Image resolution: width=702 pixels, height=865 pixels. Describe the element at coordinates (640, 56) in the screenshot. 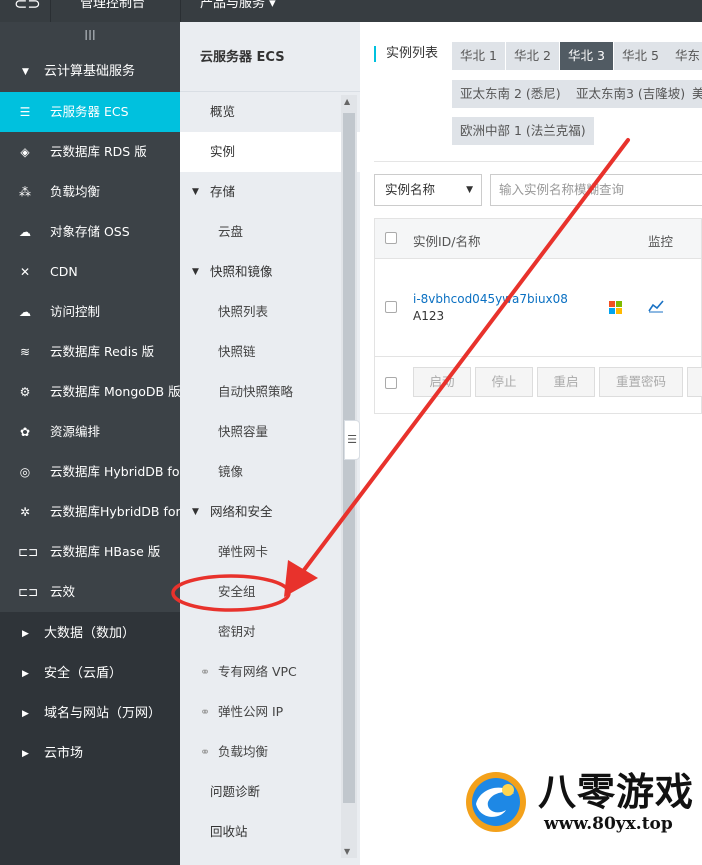

I see `region-tab: 华北 5` at that location.